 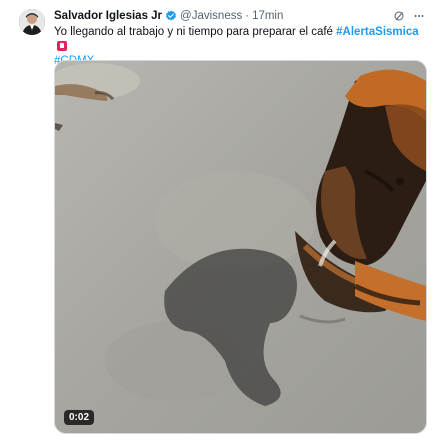 What do you see at coordinates (377, 32) in the screenshot?
I see `hashtag-alerta-sismica: #AlertaSismica` at bounding box center [377, 32].